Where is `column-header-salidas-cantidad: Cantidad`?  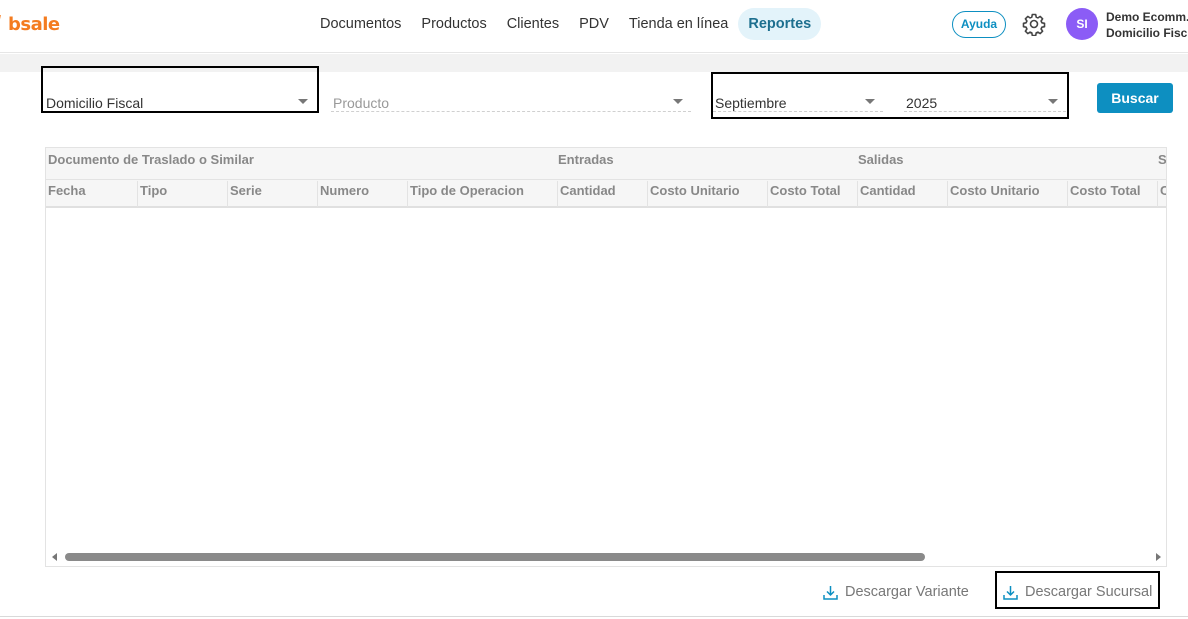 column-header-salidas-cantidad: Cantidad is located at coordinates (903, 194).